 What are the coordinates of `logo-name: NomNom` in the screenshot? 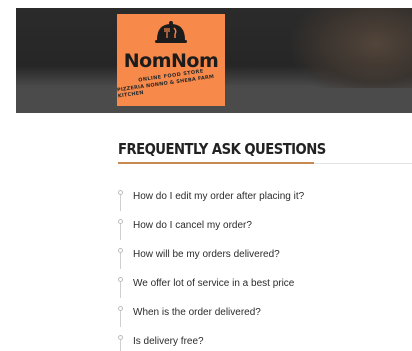 It's located at (171, 61).